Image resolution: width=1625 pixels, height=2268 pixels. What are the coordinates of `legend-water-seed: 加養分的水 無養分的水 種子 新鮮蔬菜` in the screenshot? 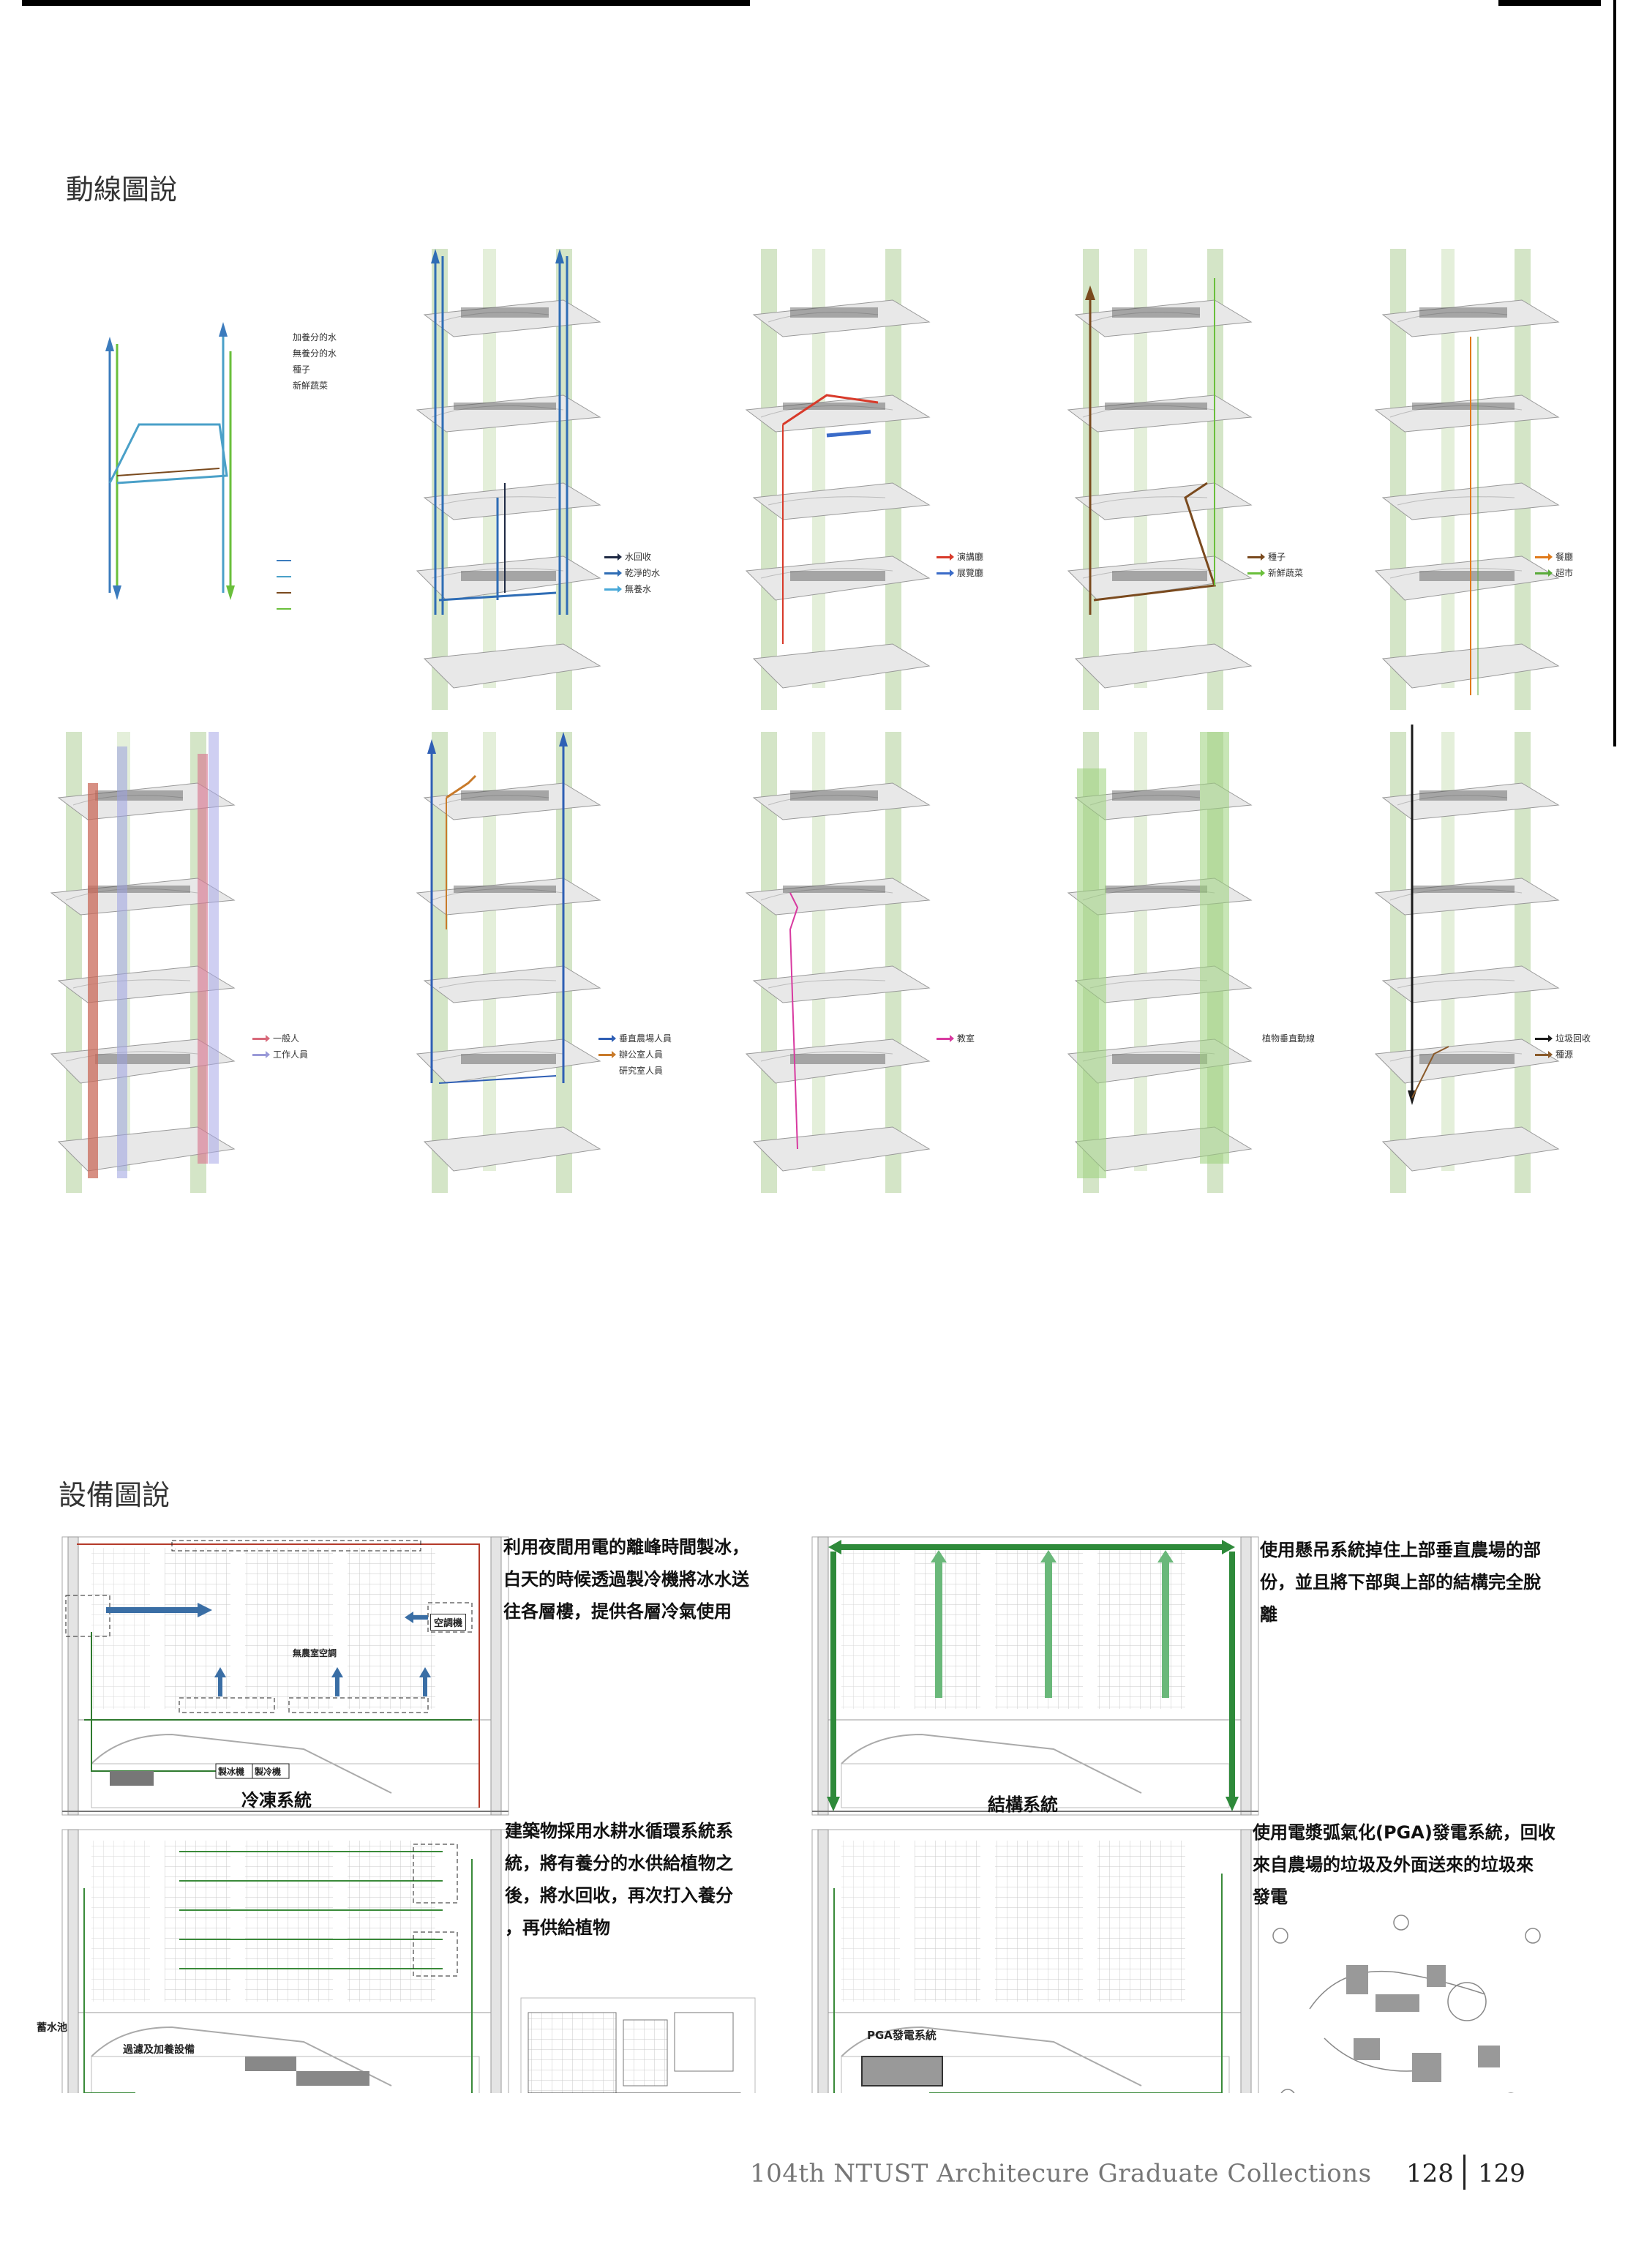 It's located at (315, 361).